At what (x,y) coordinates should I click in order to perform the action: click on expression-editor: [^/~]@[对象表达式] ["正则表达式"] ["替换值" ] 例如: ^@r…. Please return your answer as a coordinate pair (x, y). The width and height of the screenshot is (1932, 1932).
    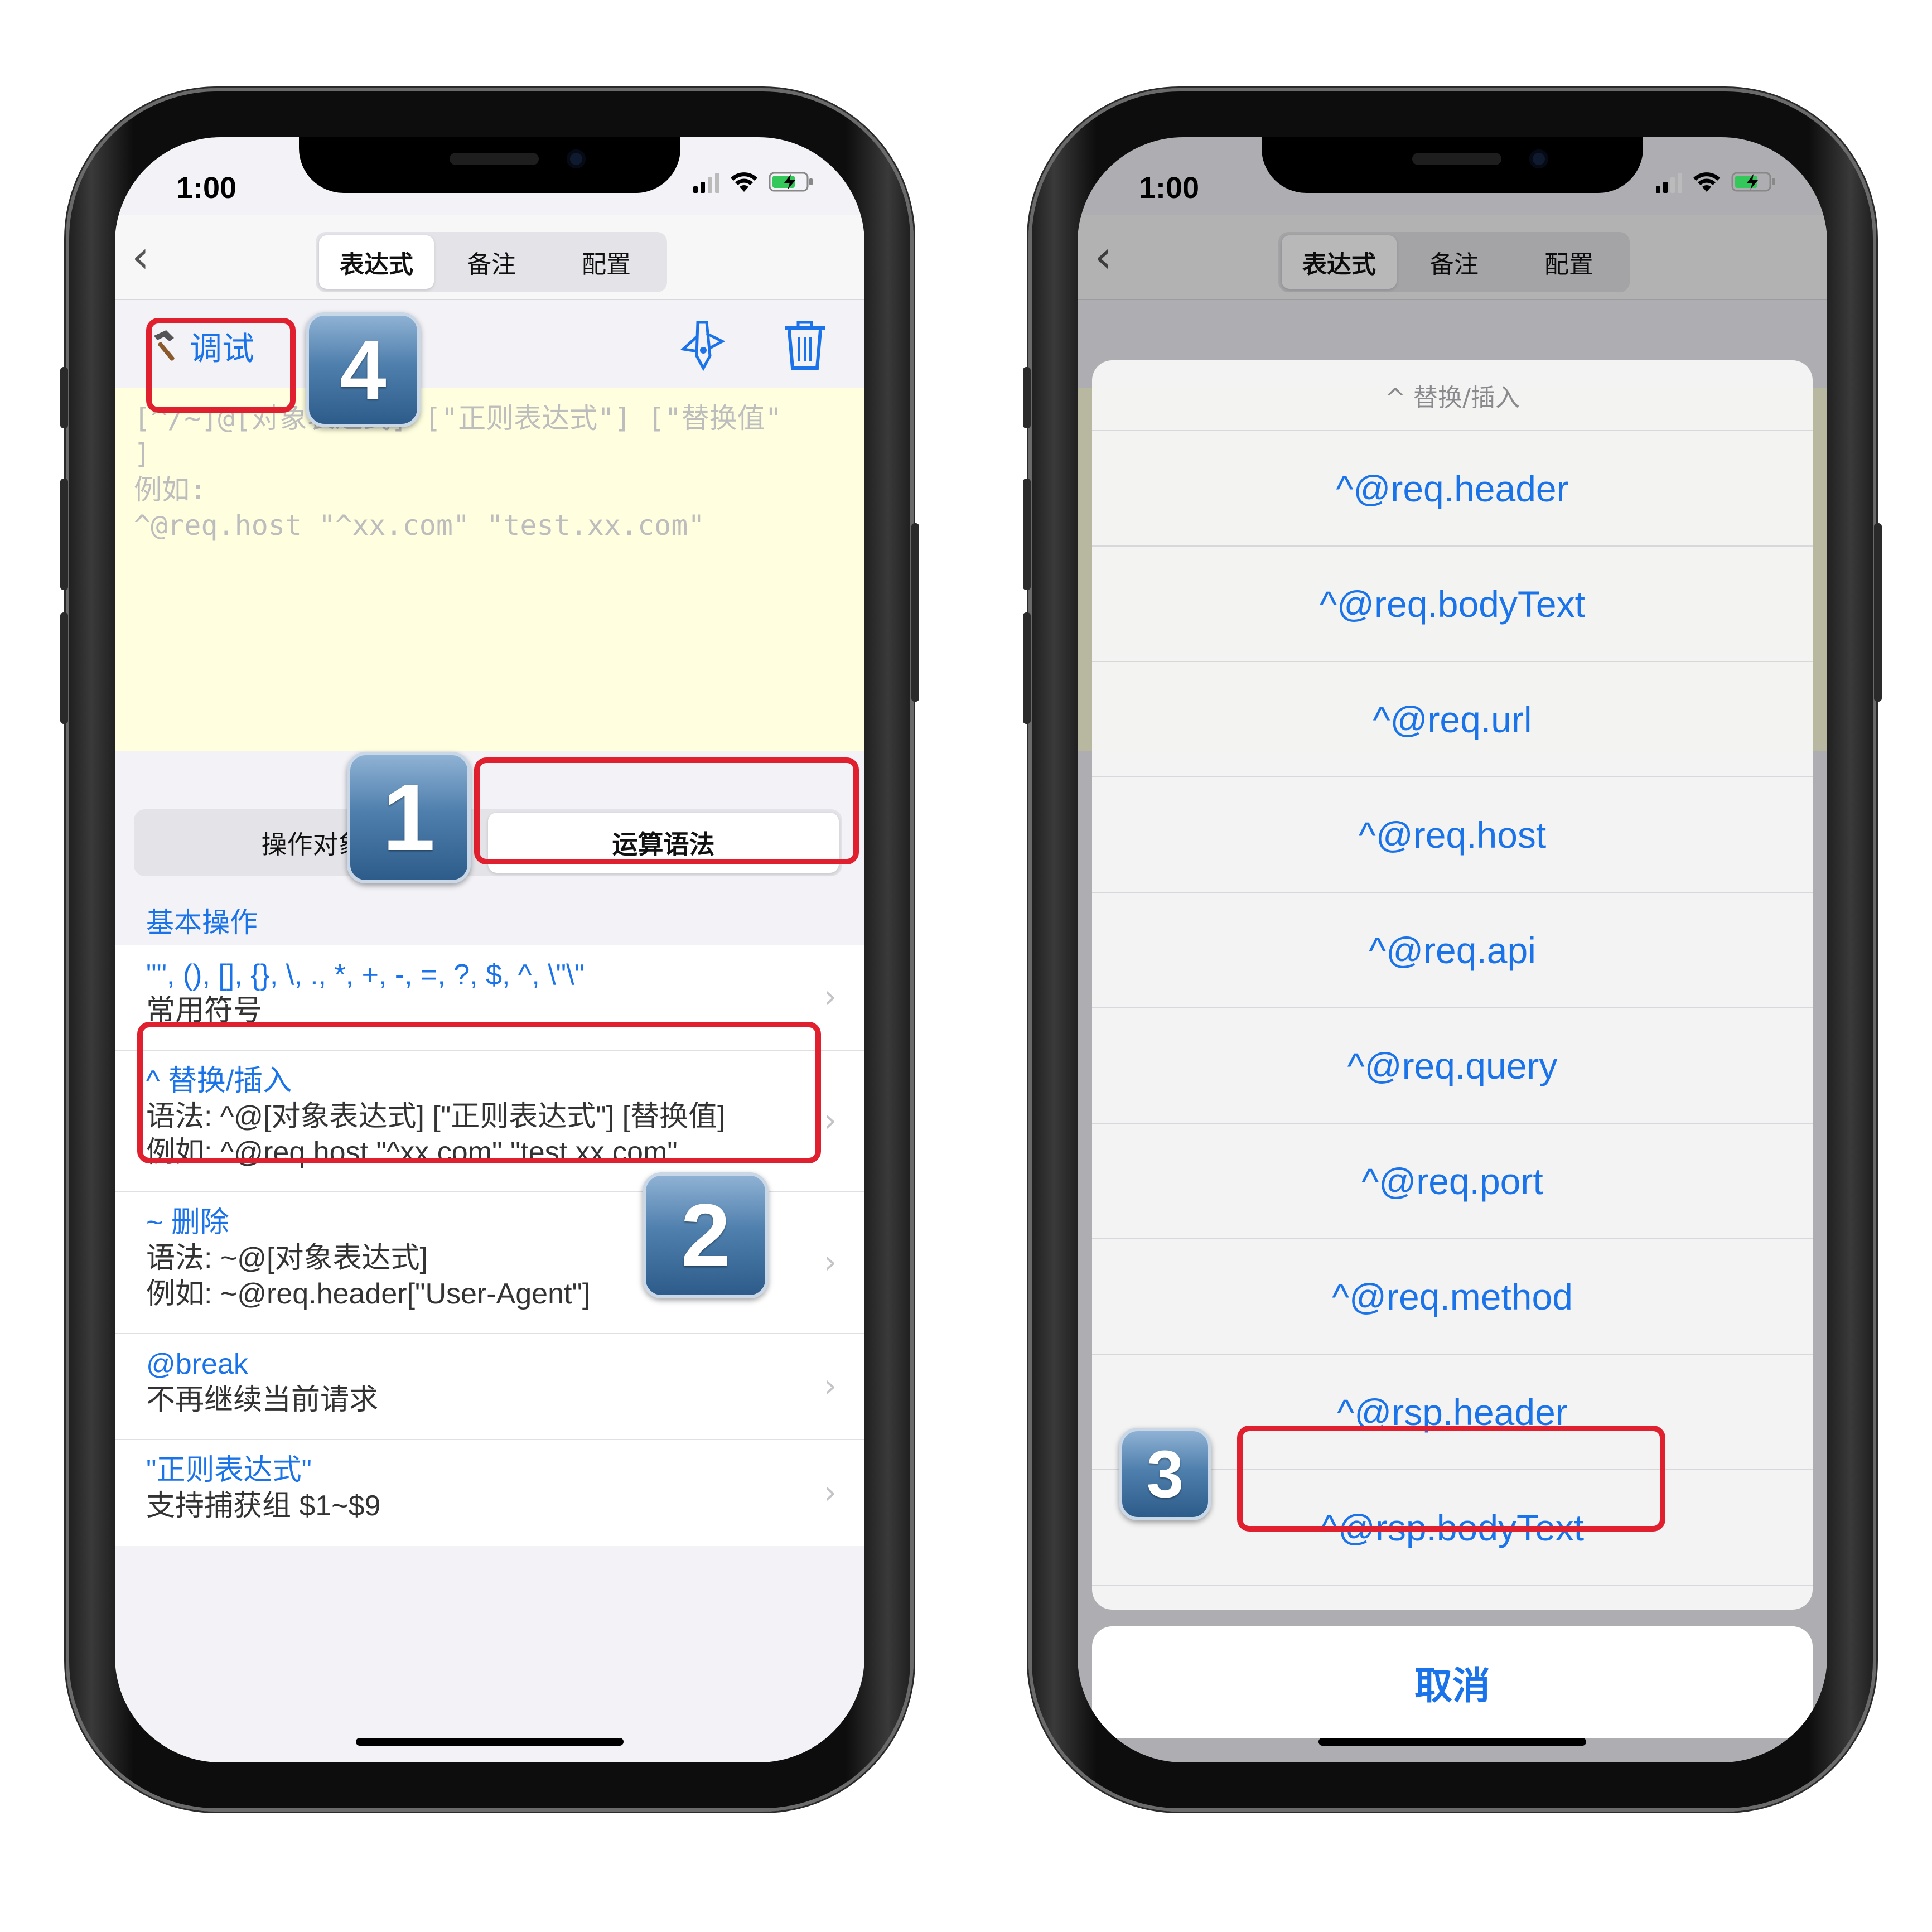
    Looking at the image, I should click on (489, 569).